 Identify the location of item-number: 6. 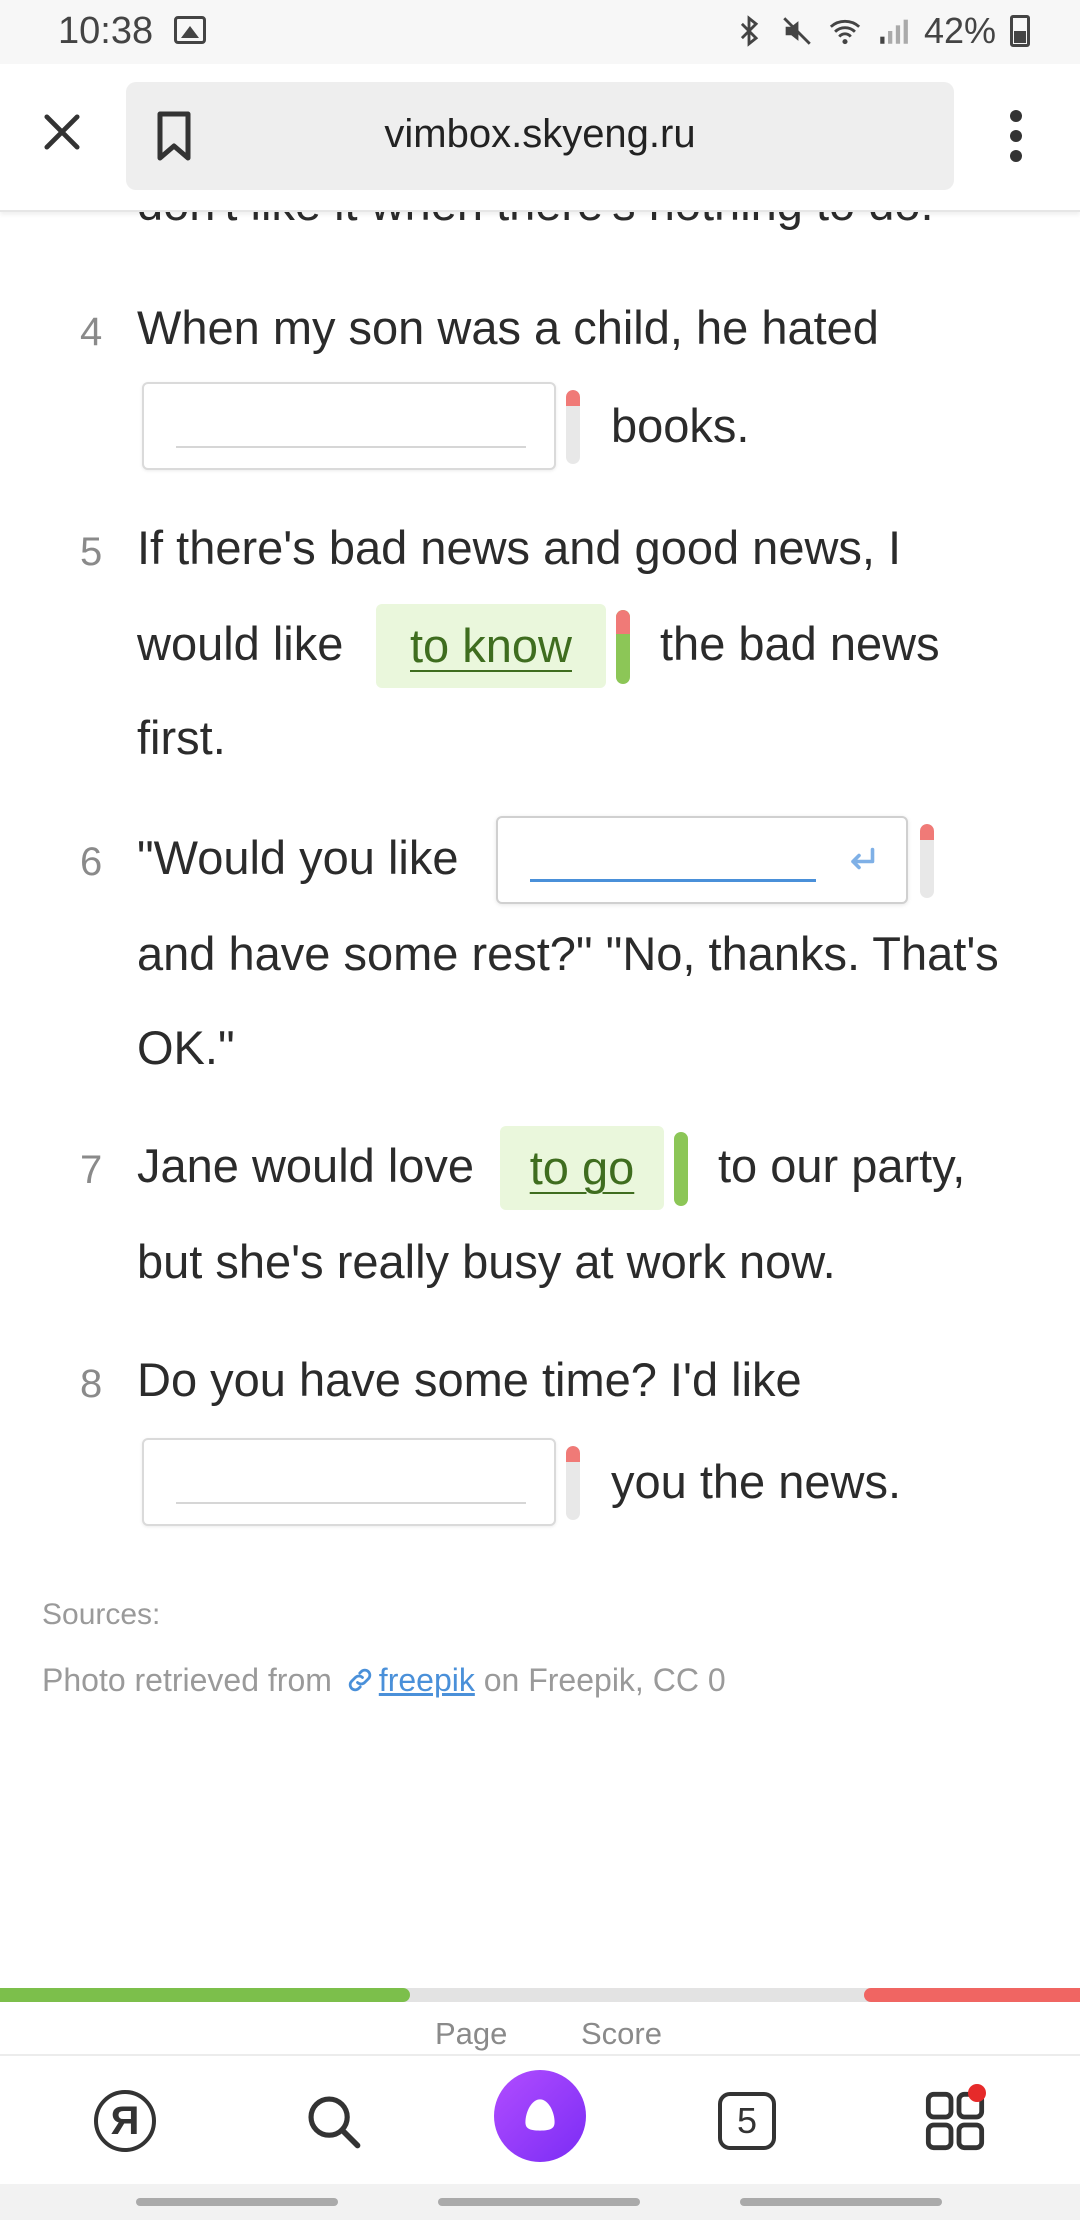
(91, 862).